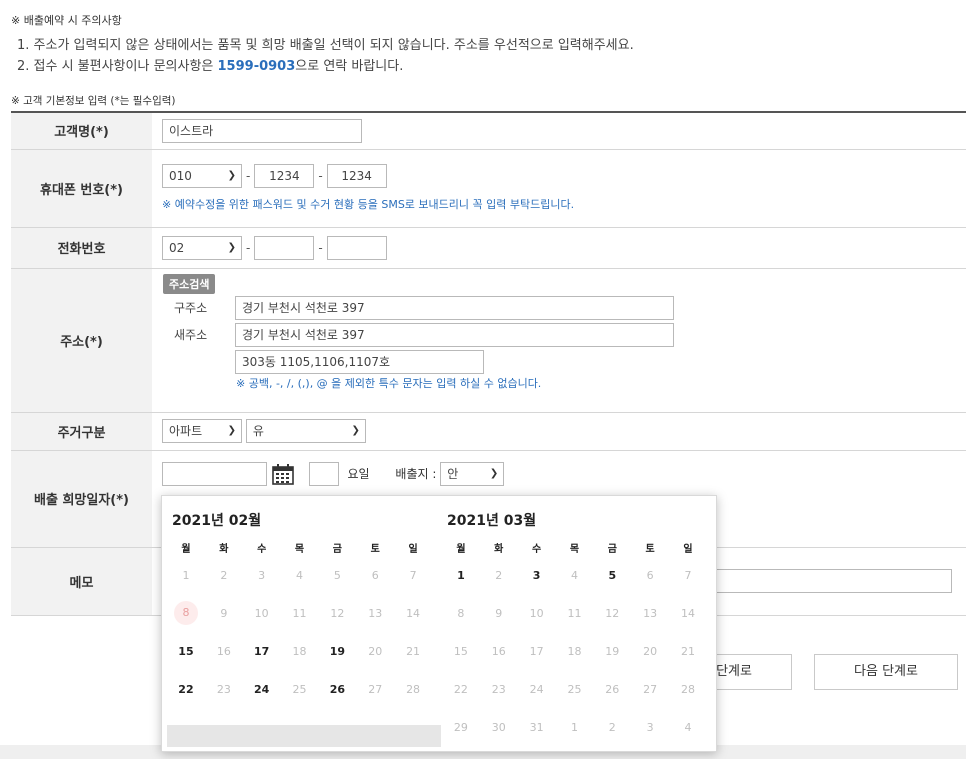  What do you see at coordinates (416, 474) in the screenshot?
I see `place-label: 배출지 :` at bounding box center [416, 474].